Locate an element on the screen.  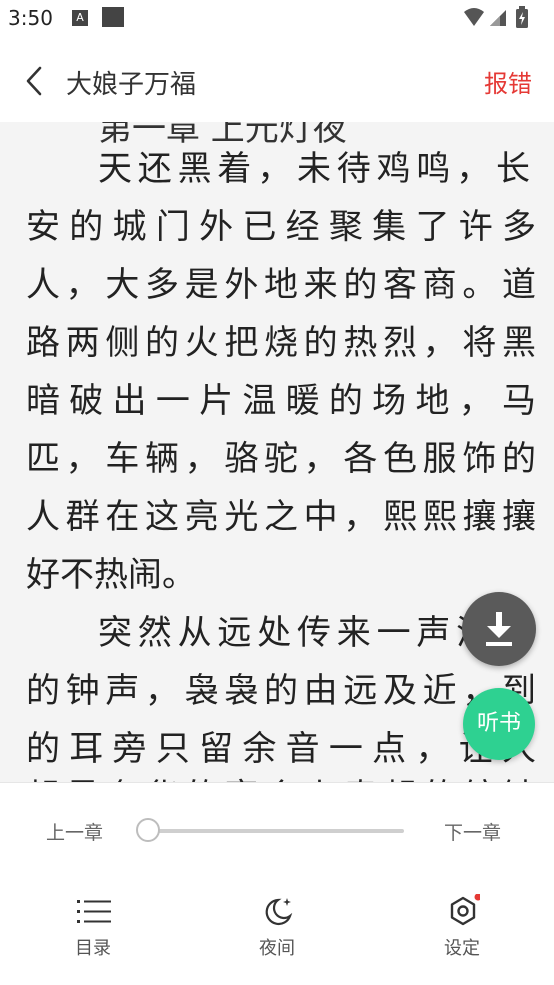
back-arrow-icon is located at coordinates (34, 81).